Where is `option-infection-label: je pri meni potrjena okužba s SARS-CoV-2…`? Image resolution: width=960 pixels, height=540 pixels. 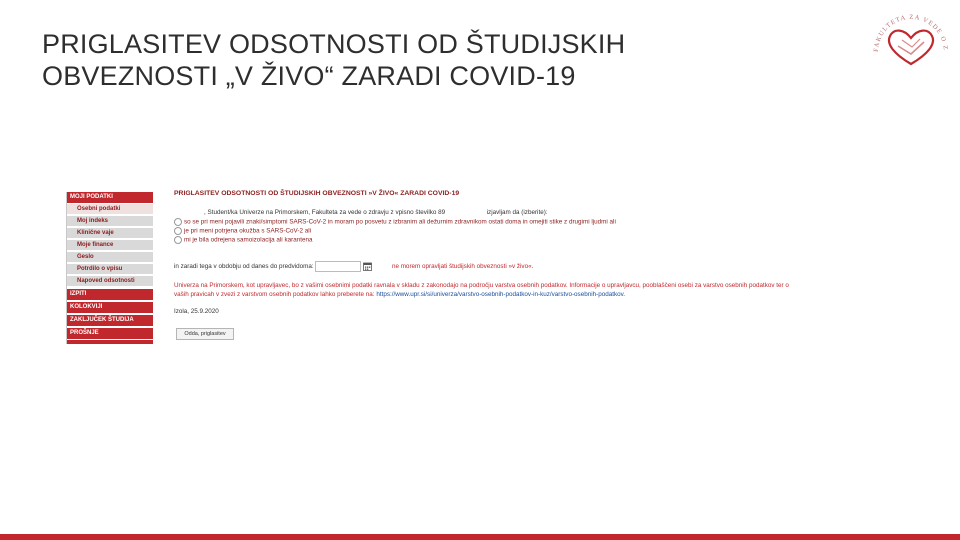 option-infection-label: je pri meni potrjena okužba s SARS-CoV-2… is located at coordinates (248, 231).